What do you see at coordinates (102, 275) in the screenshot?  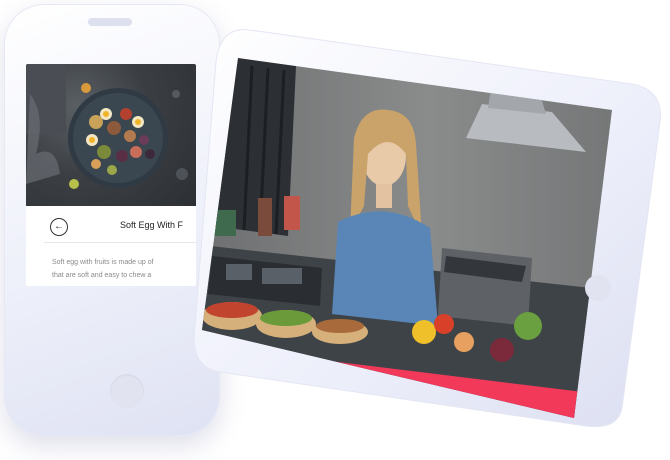 I see `description-line: that are soft and easy to chew a` at bounding box center [102, 275].